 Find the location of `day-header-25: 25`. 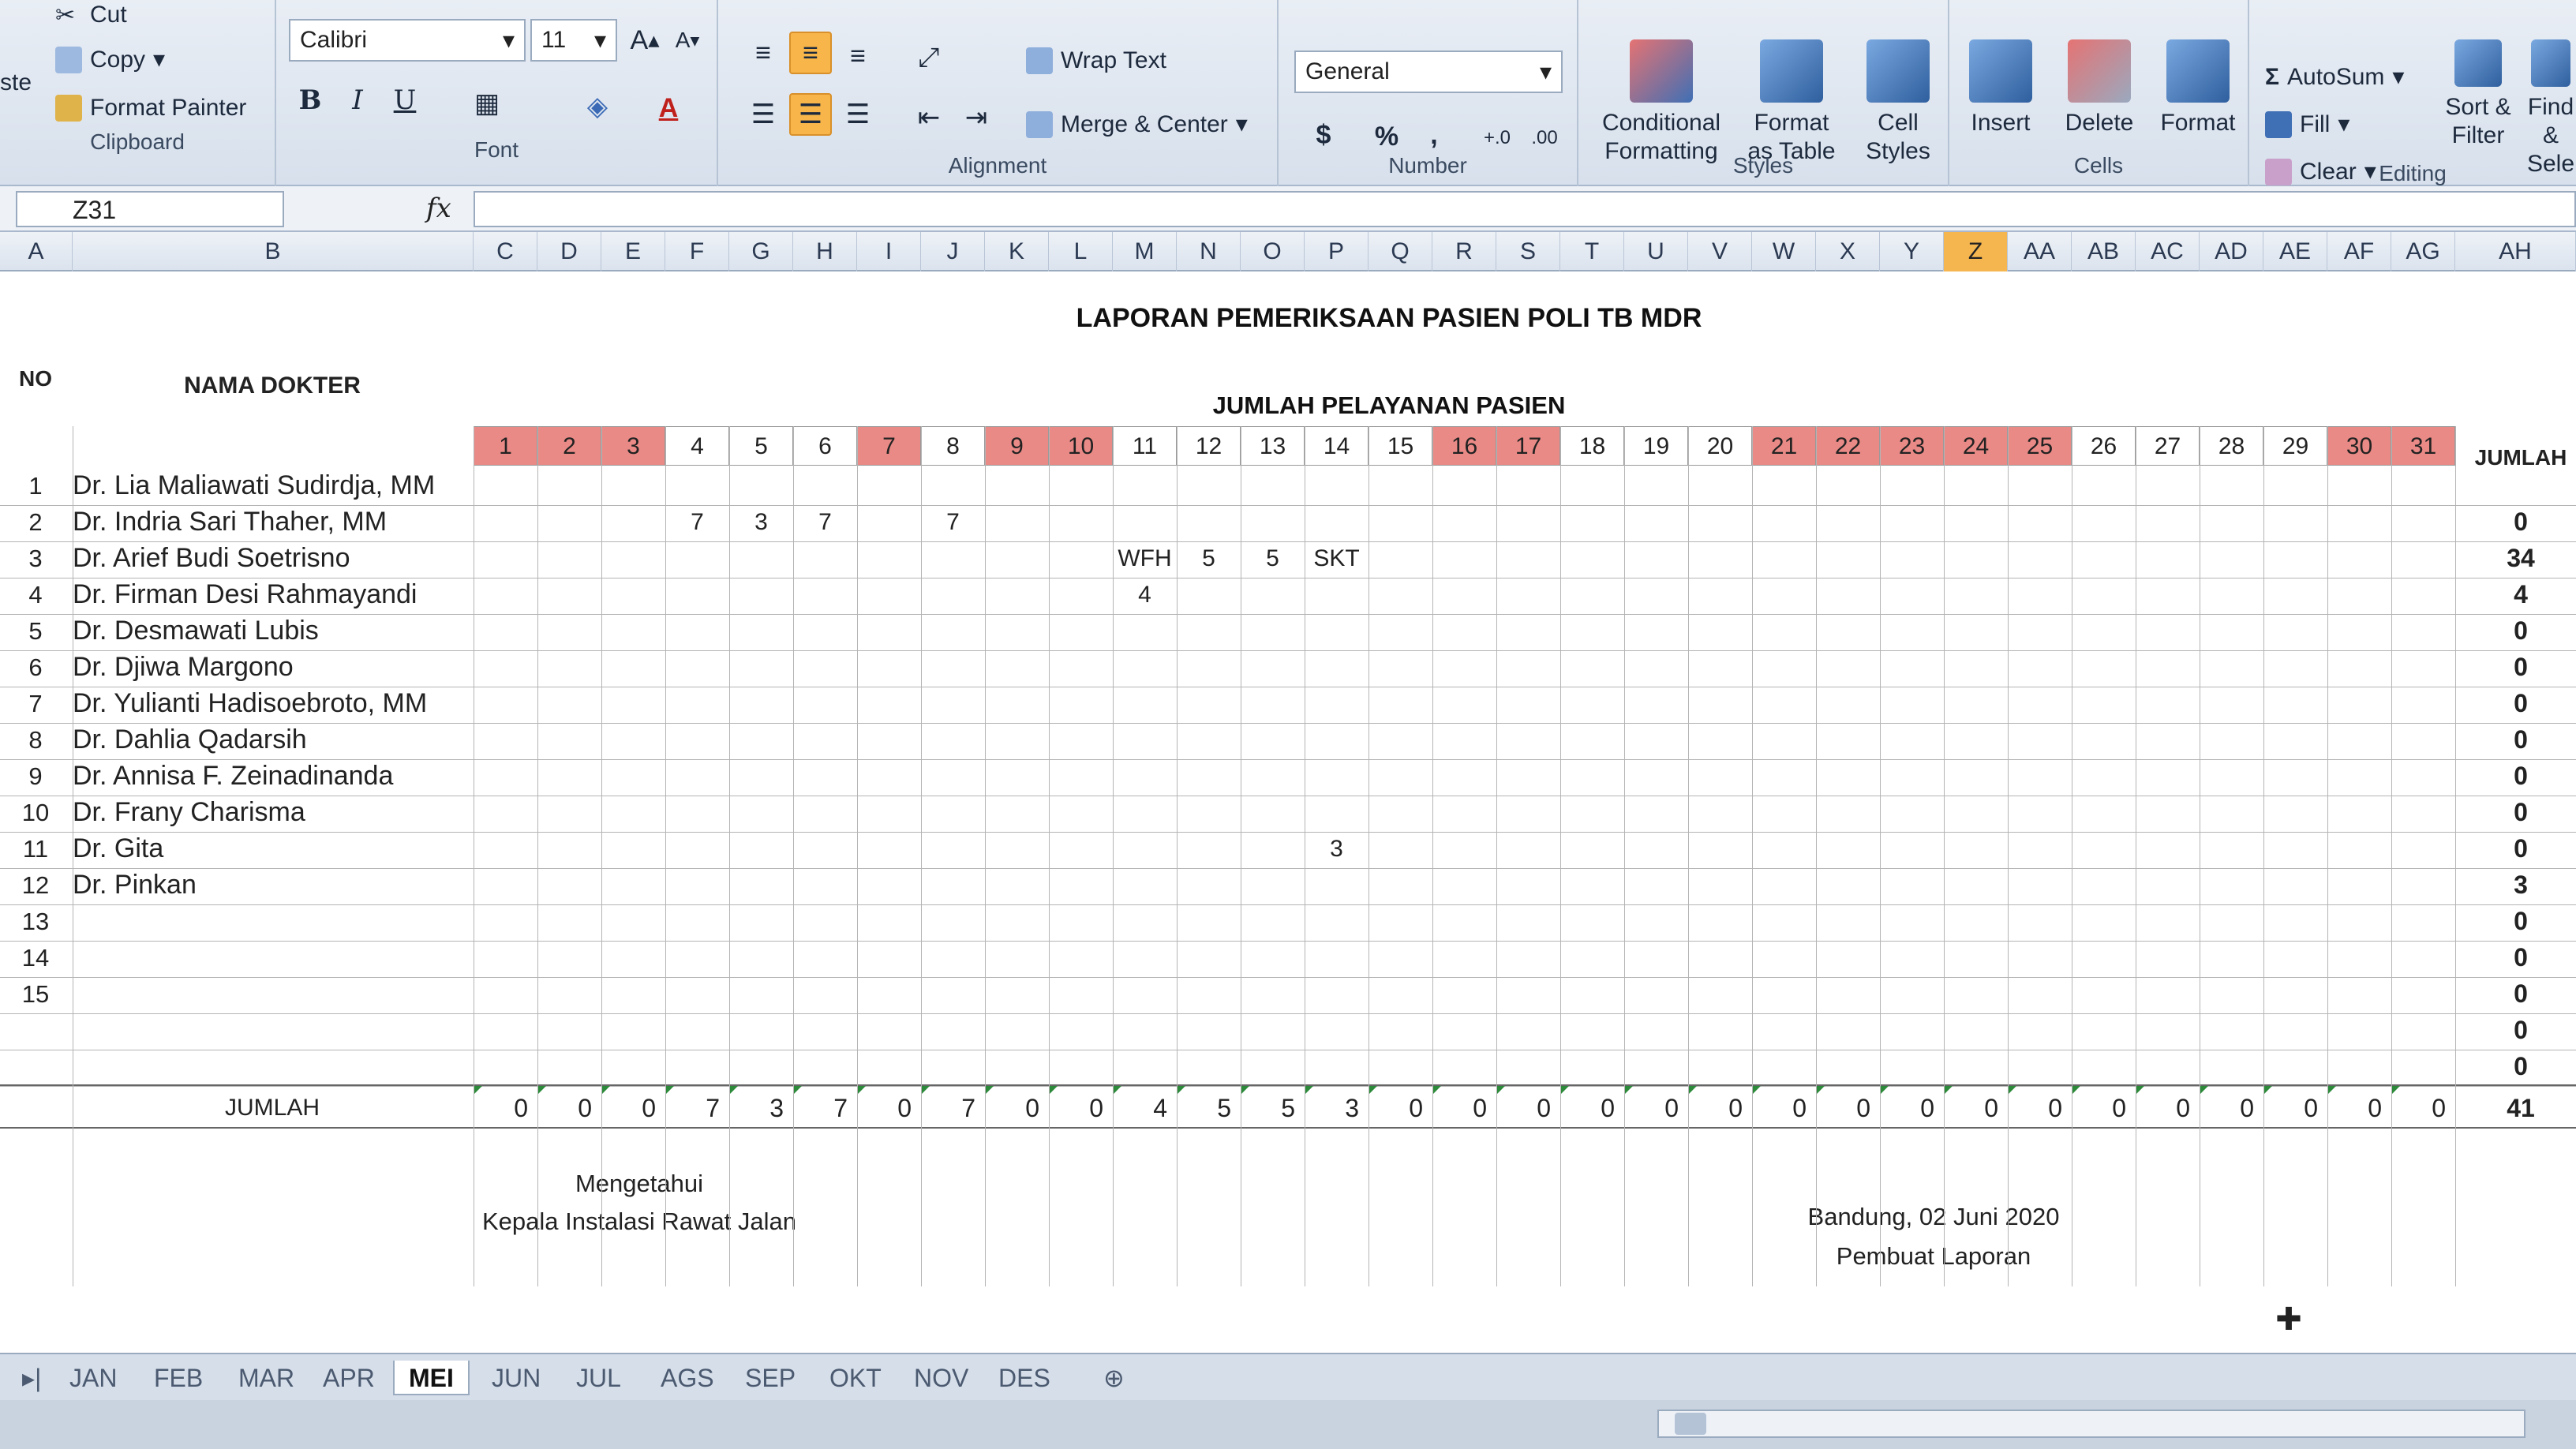

day-header-25: 25 is located at coordinates (2040, 446).